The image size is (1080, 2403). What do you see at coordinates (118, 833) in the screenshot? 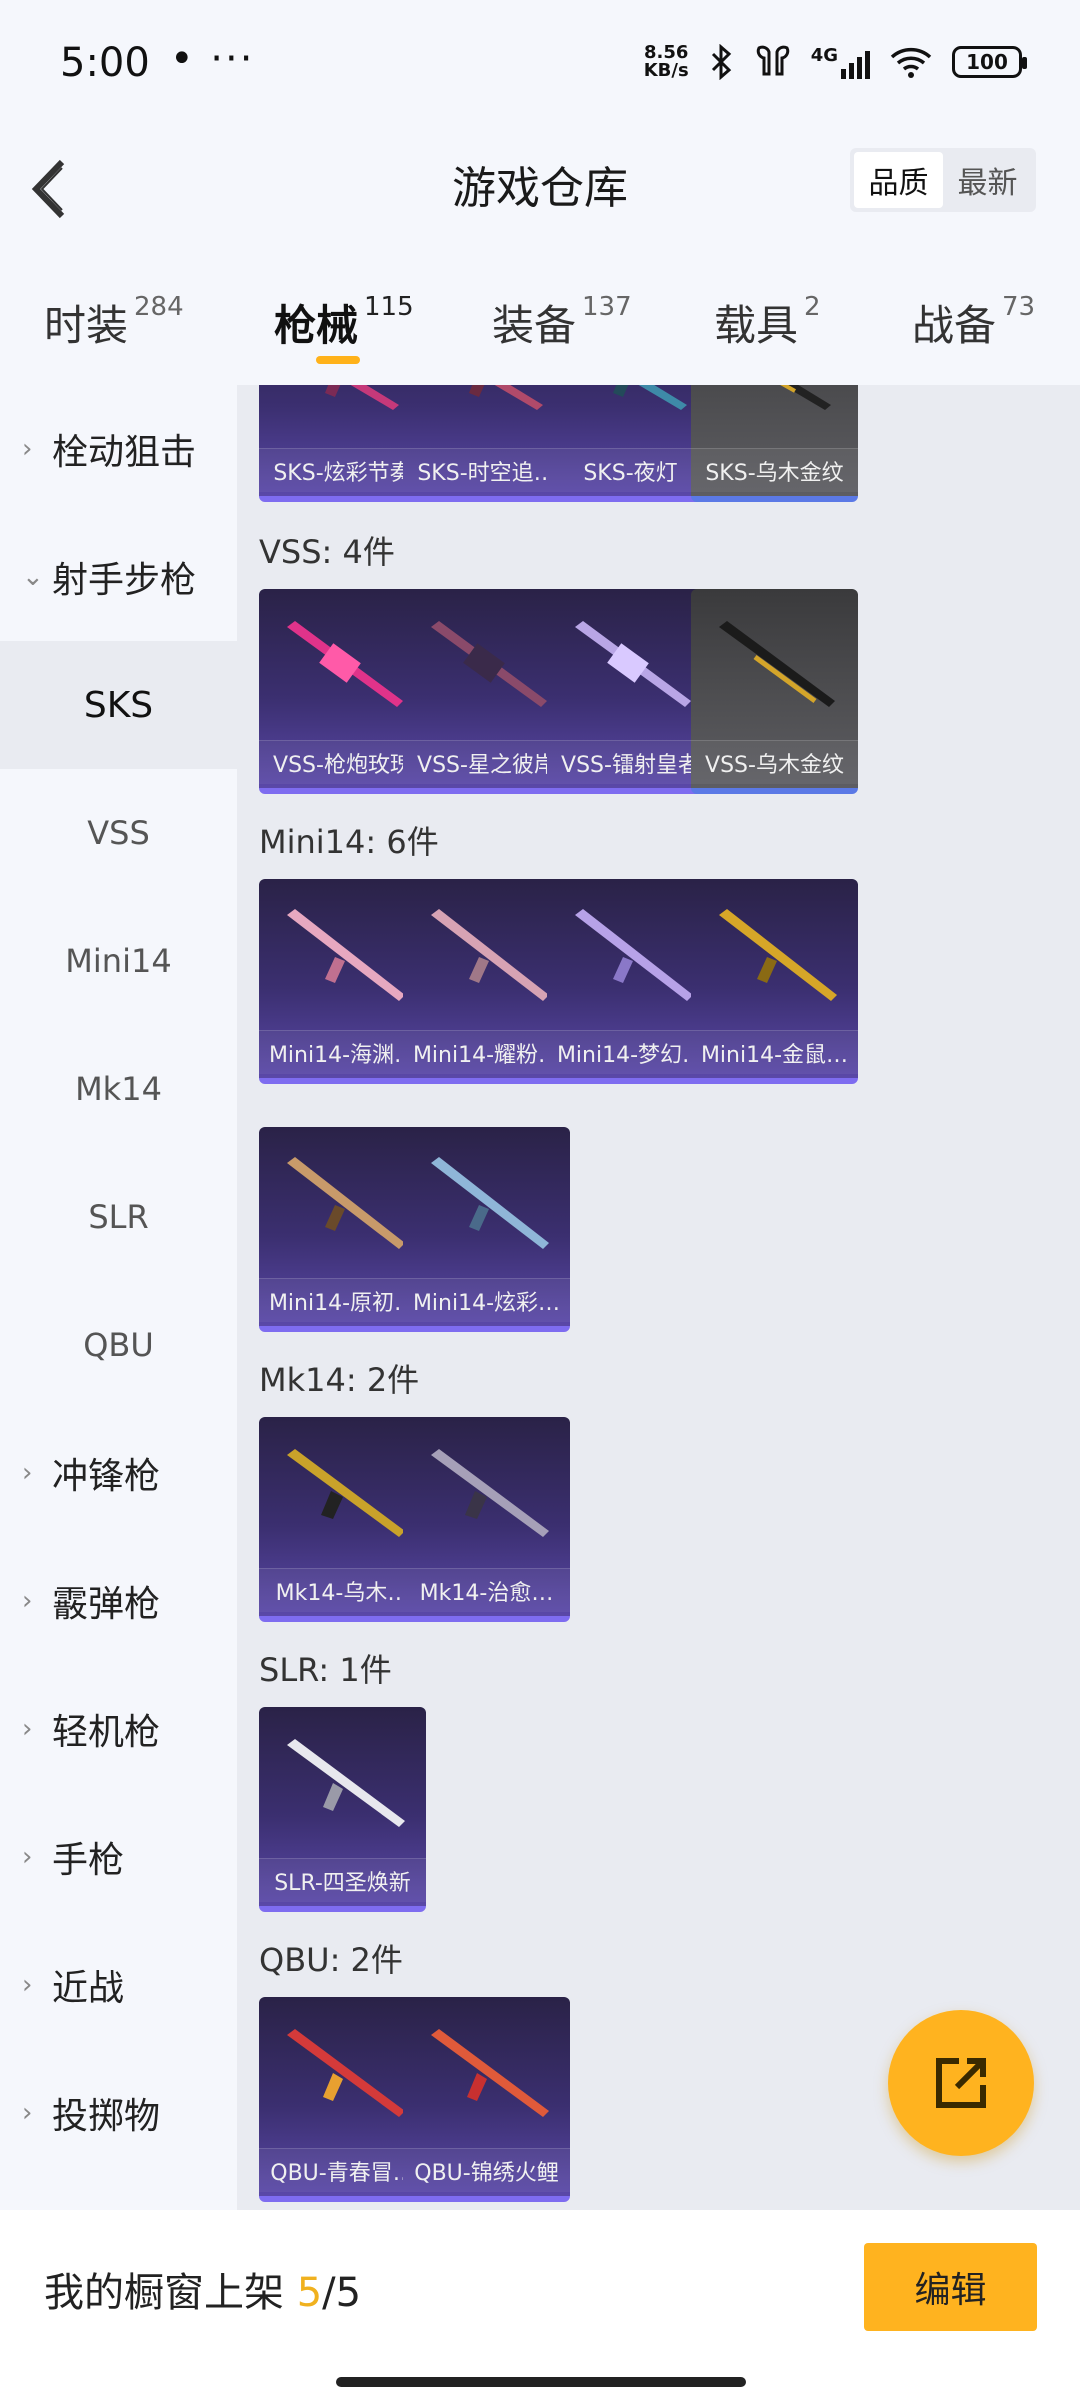
I see `sidebar-item-vss: VSS` at bounding box center [118, 833].